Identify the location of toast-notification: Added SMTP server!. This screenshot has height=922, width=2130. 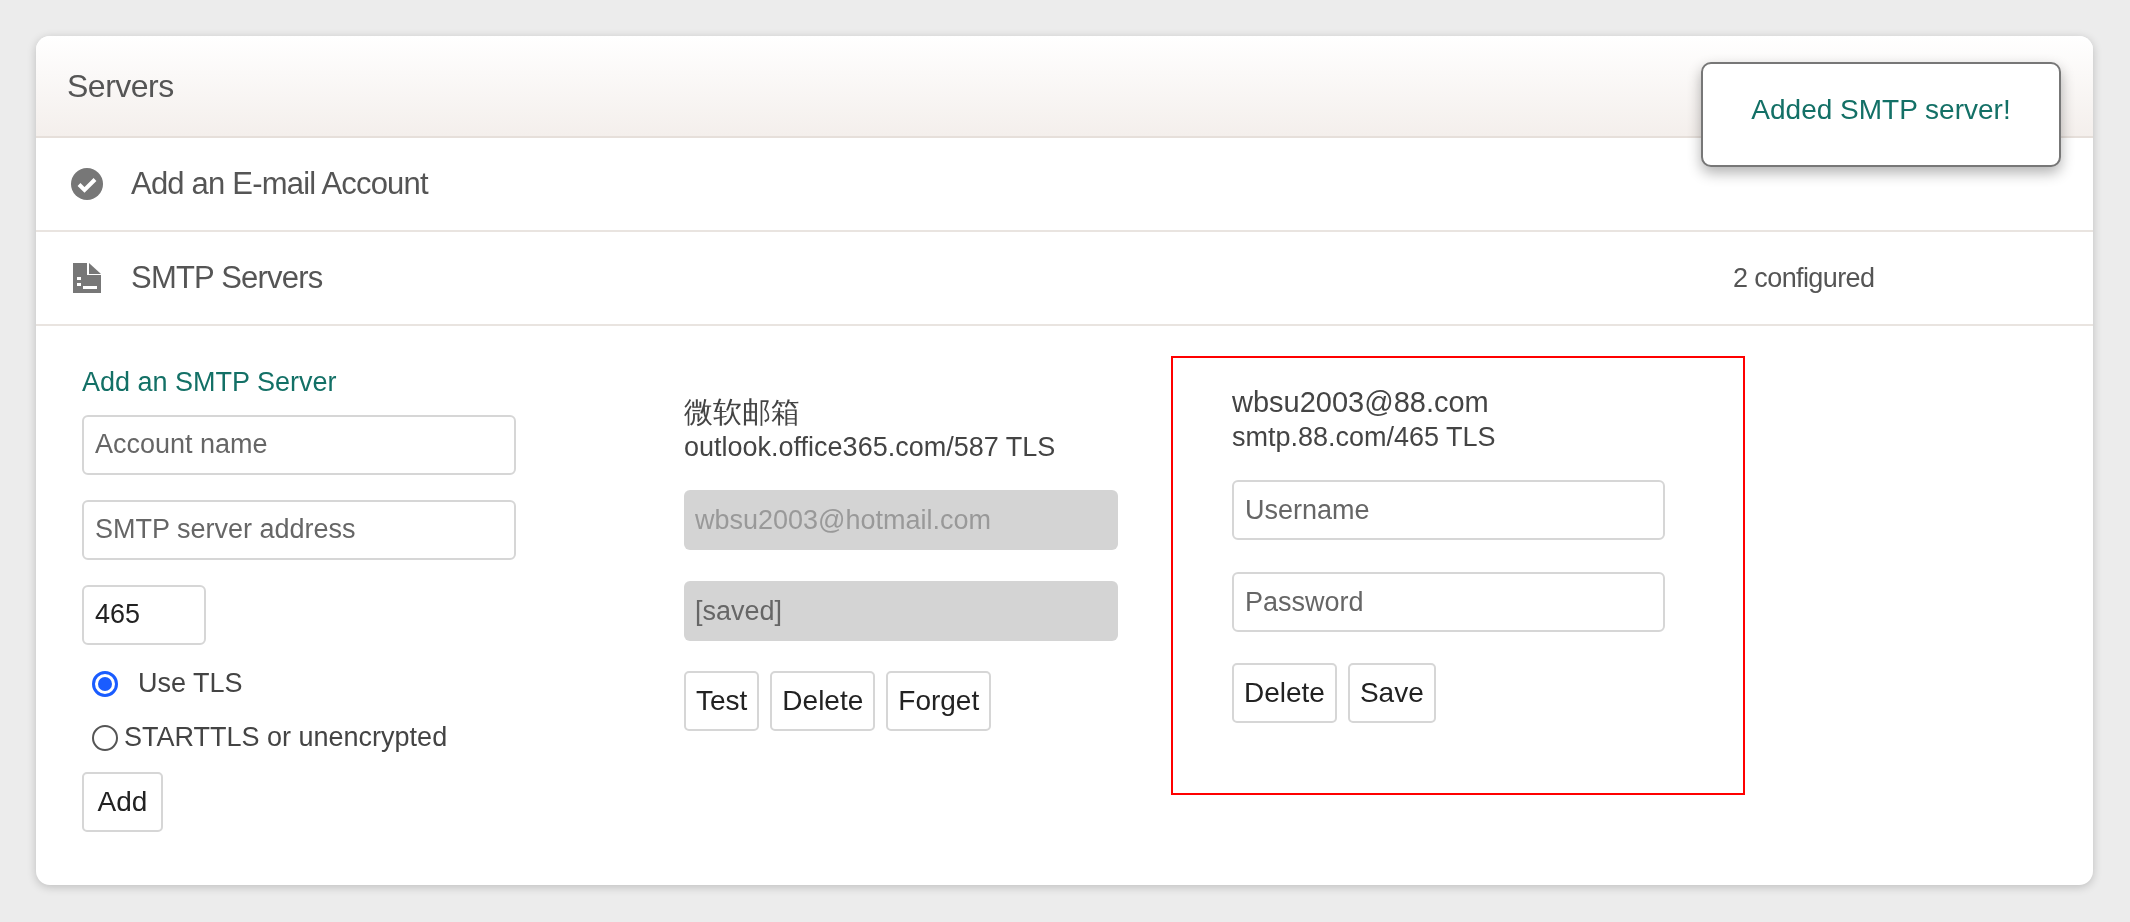
(1881, 114).